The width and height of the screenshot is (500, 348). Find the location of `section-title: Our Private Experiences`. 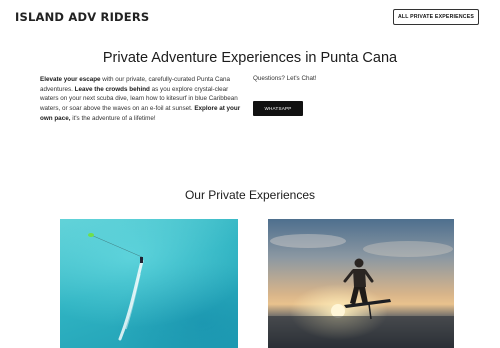

section-title: Our Private Experiences is located at coordinates (250, 195).